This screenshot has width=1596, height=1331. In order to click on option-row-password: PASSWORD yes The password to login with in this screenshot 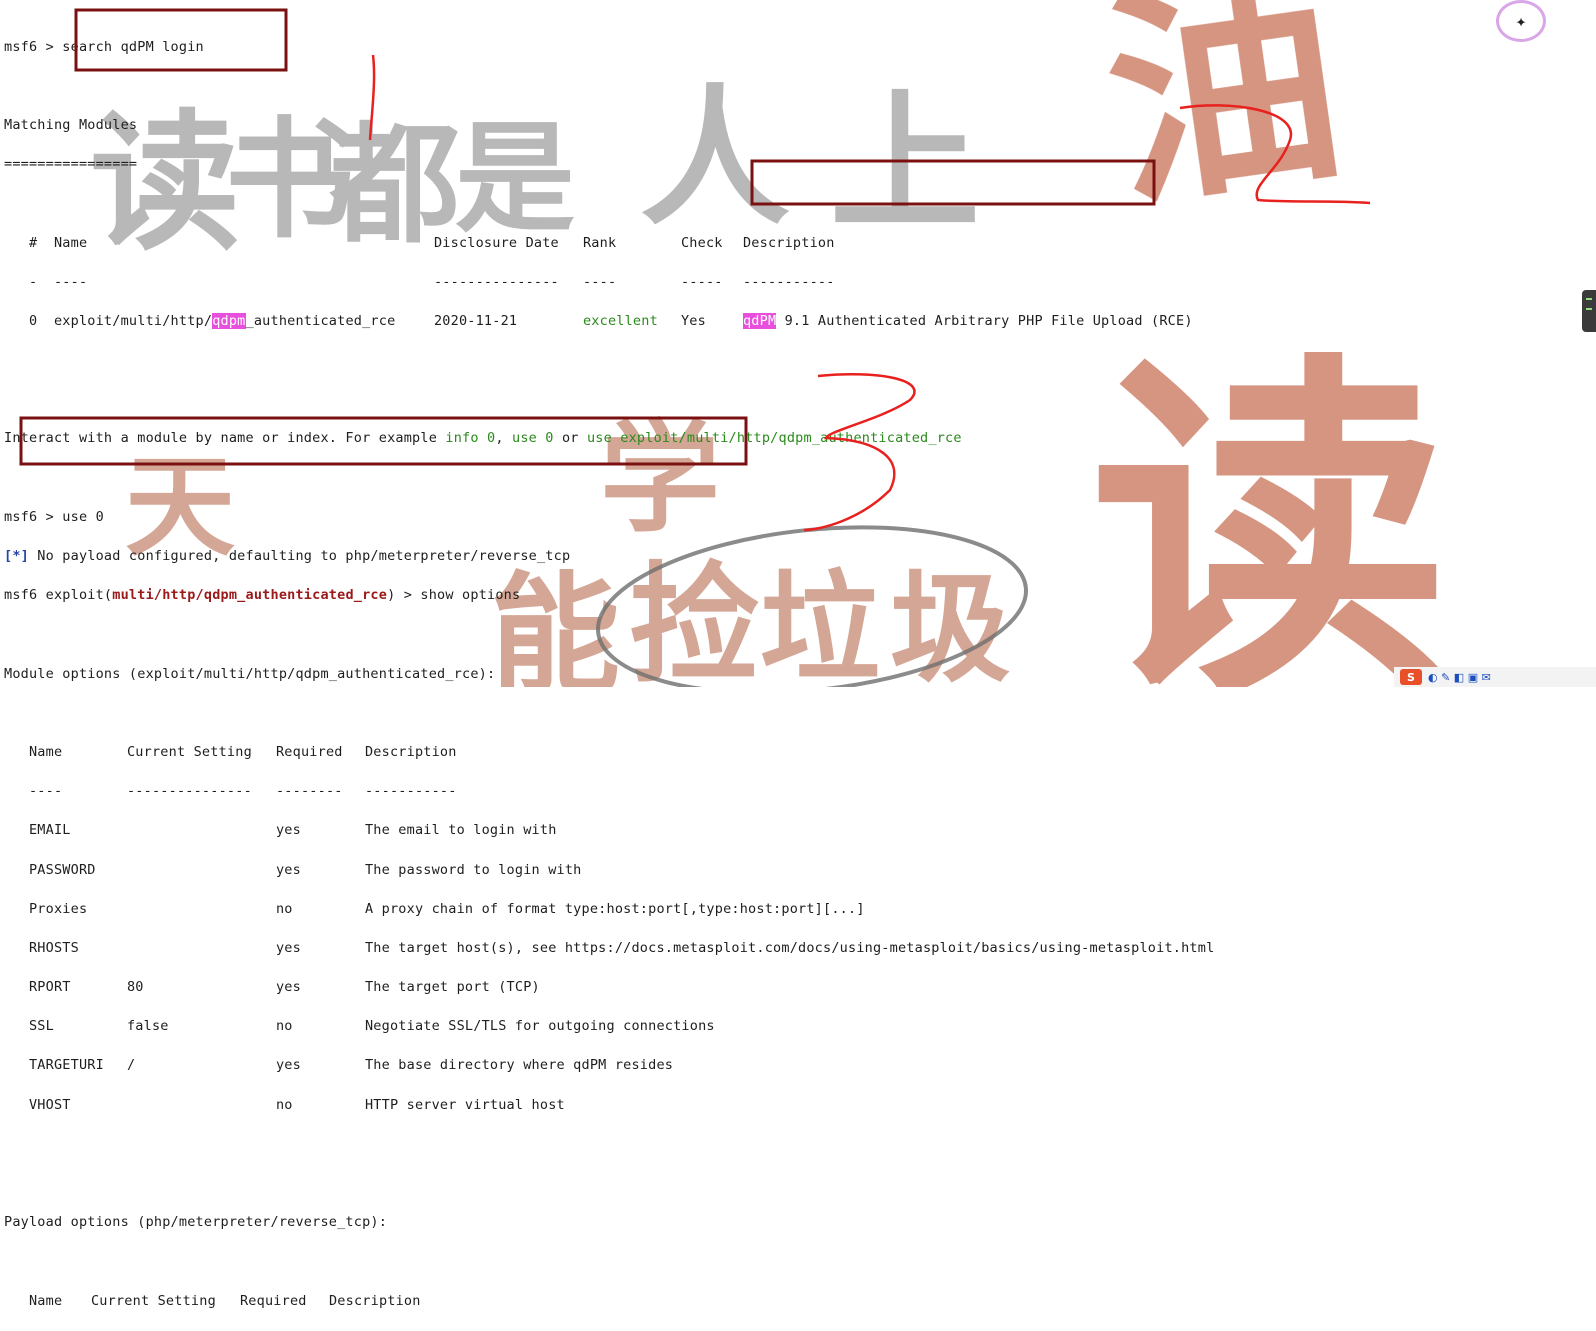, I will do `click(305, 869)`.